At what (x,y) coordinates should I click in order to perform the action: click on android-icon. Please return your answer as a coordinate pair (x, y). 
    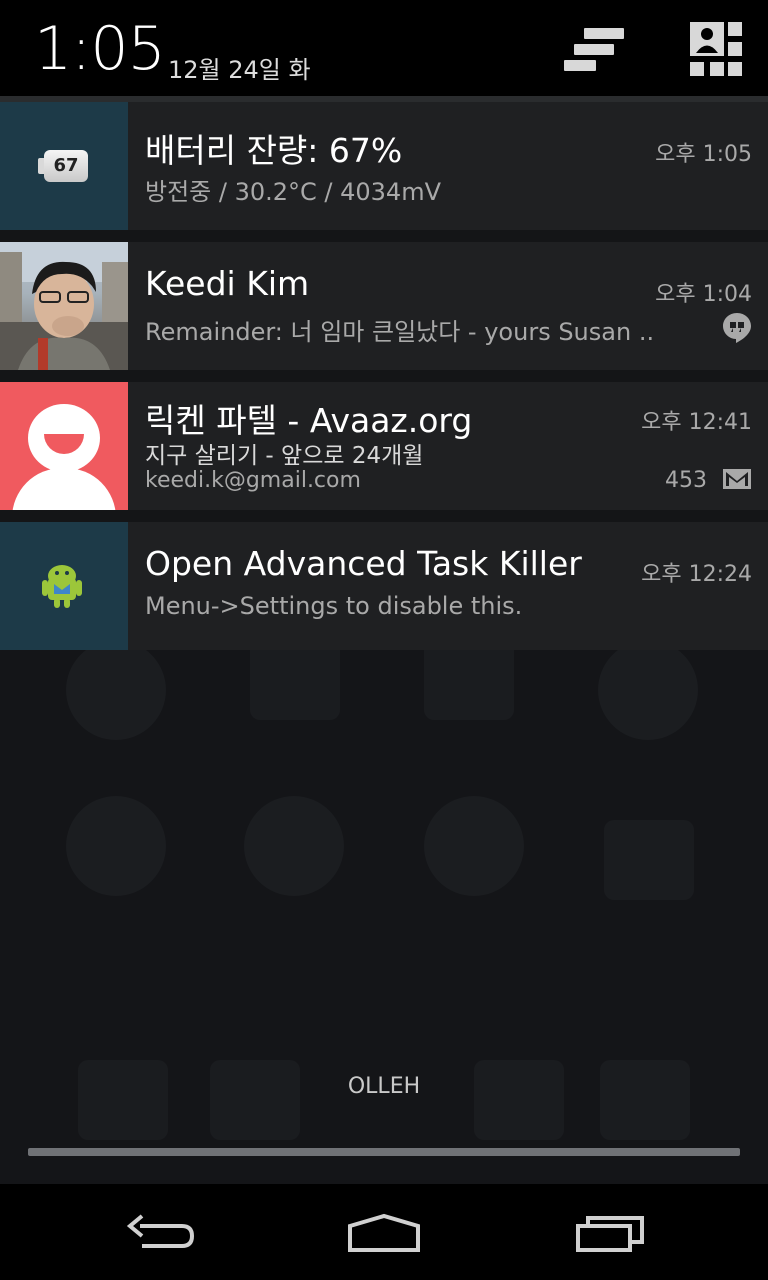
    Looking at the image, I should click on (64, 586).